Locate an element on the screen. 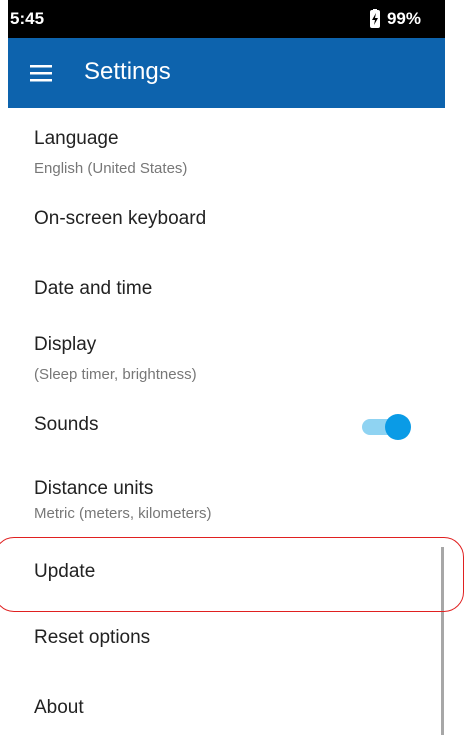 The height and width of the screenshot is (735, 469). sounds-toggle is located at coordinates (385, 427).